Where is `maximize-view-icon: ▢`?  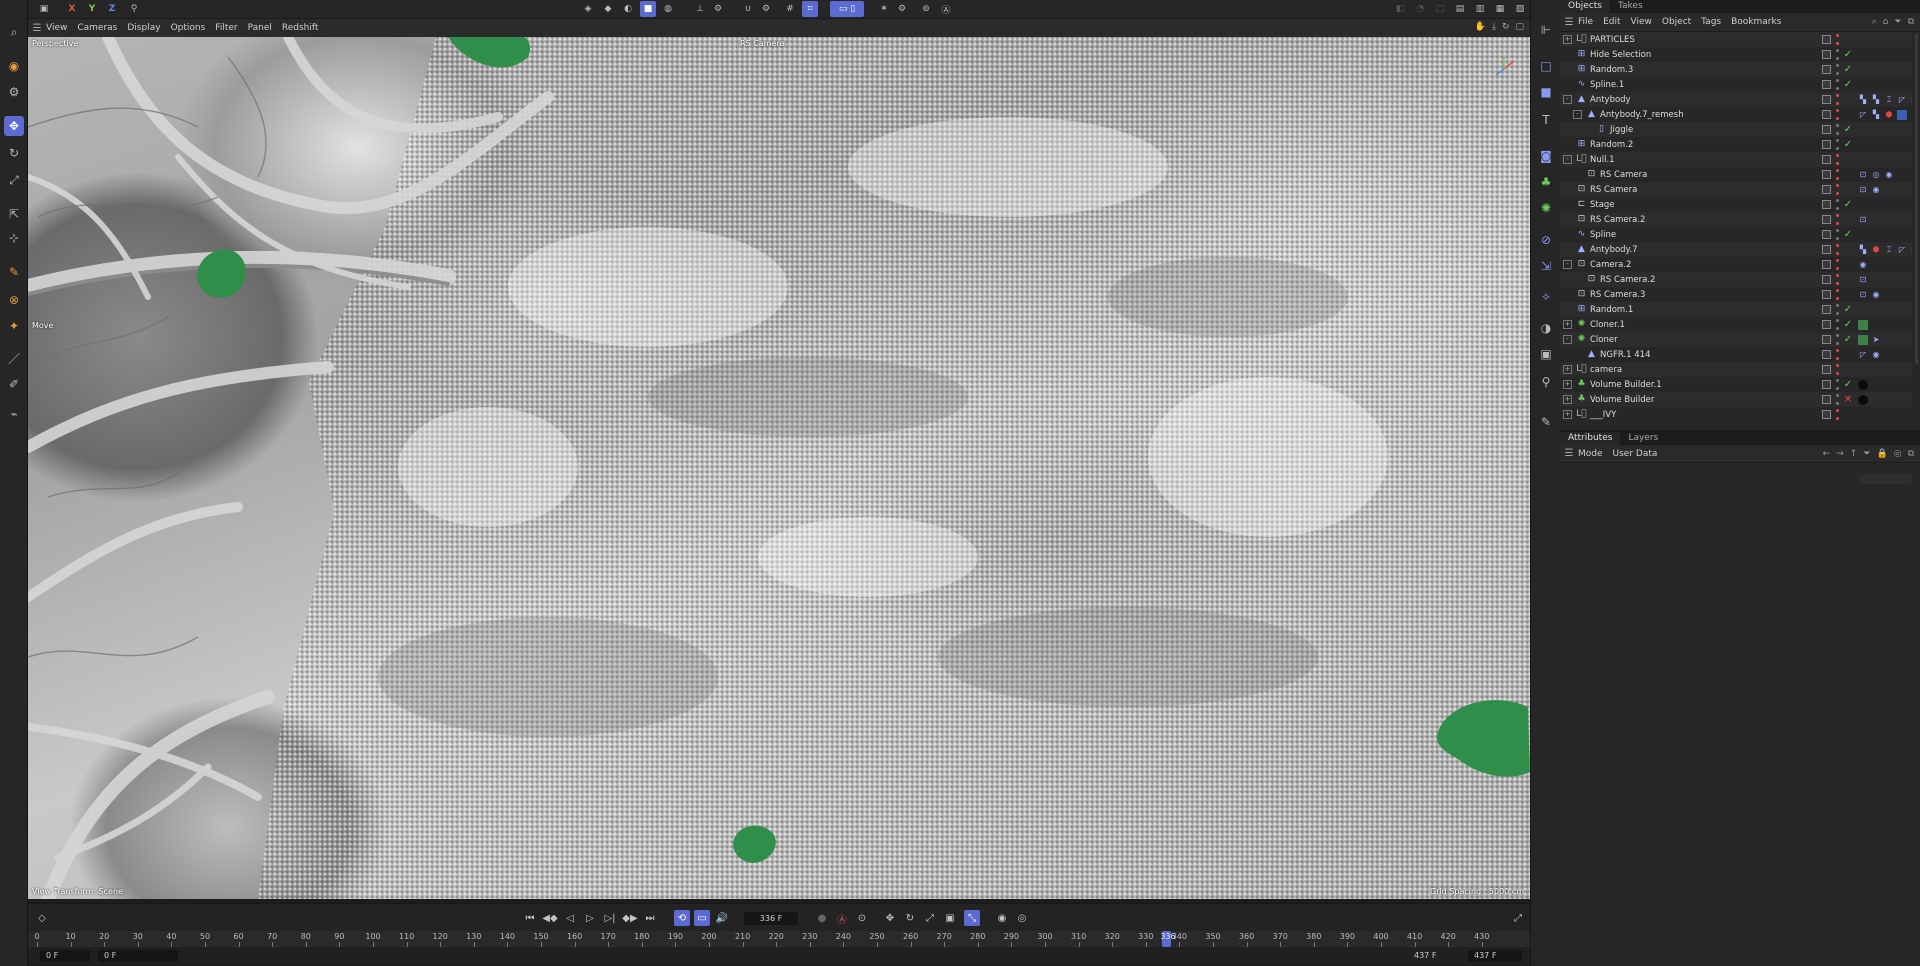 maximize-view-icon: ▢ is located at coordinates (1519, 27).